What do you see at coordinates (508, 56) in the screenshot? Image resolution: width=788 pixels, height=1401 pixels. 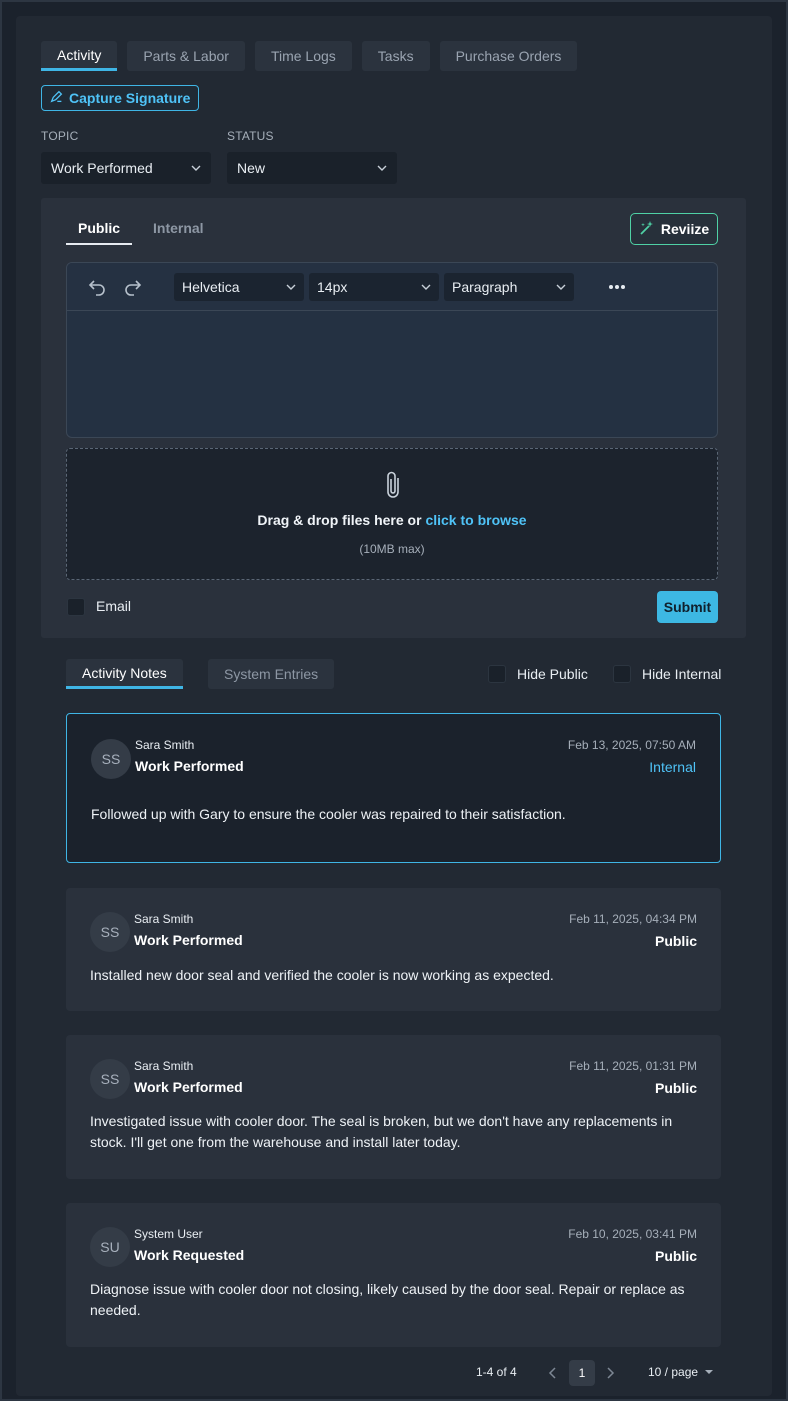 I see `tab-purchase-orders: Purchase Orders` at bounding box center [508, 56].